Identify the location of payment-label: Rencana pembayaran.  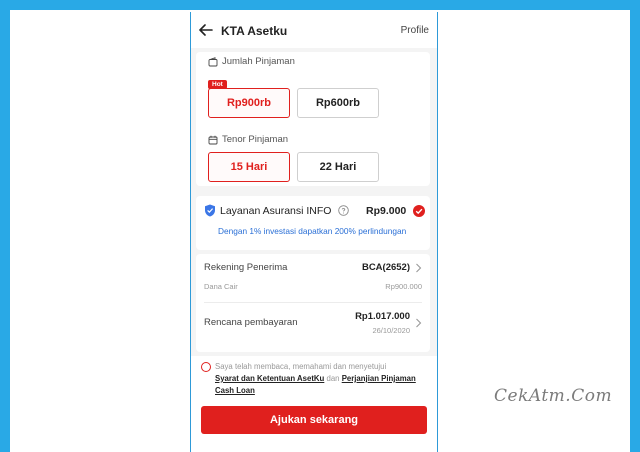
(251, 322).